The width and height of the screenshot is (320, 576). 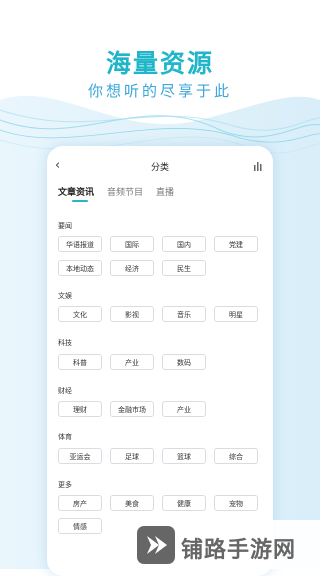 What do you see at coordinates (80, 503) in the screenshot?
I see `chip: 房产` at bounding box center [80, 503].